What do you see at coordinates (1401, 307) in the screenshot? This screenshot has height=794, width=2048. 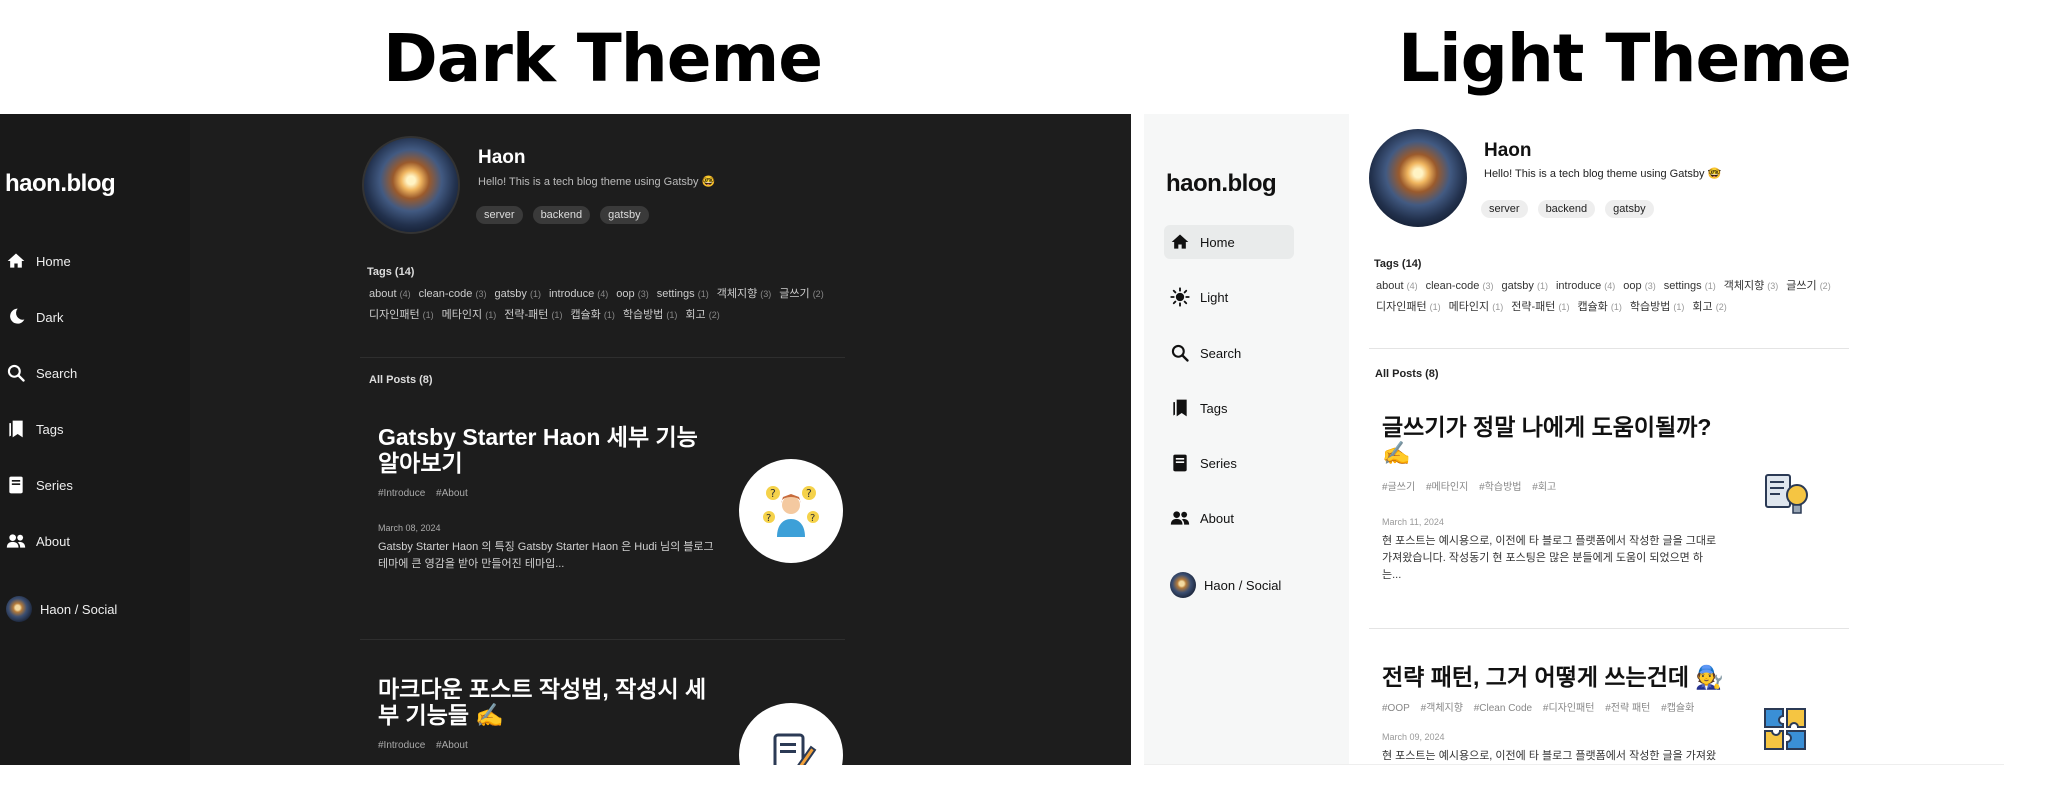 I see `tag-name: 디자인패턴` at bounding box center [1401, 307].